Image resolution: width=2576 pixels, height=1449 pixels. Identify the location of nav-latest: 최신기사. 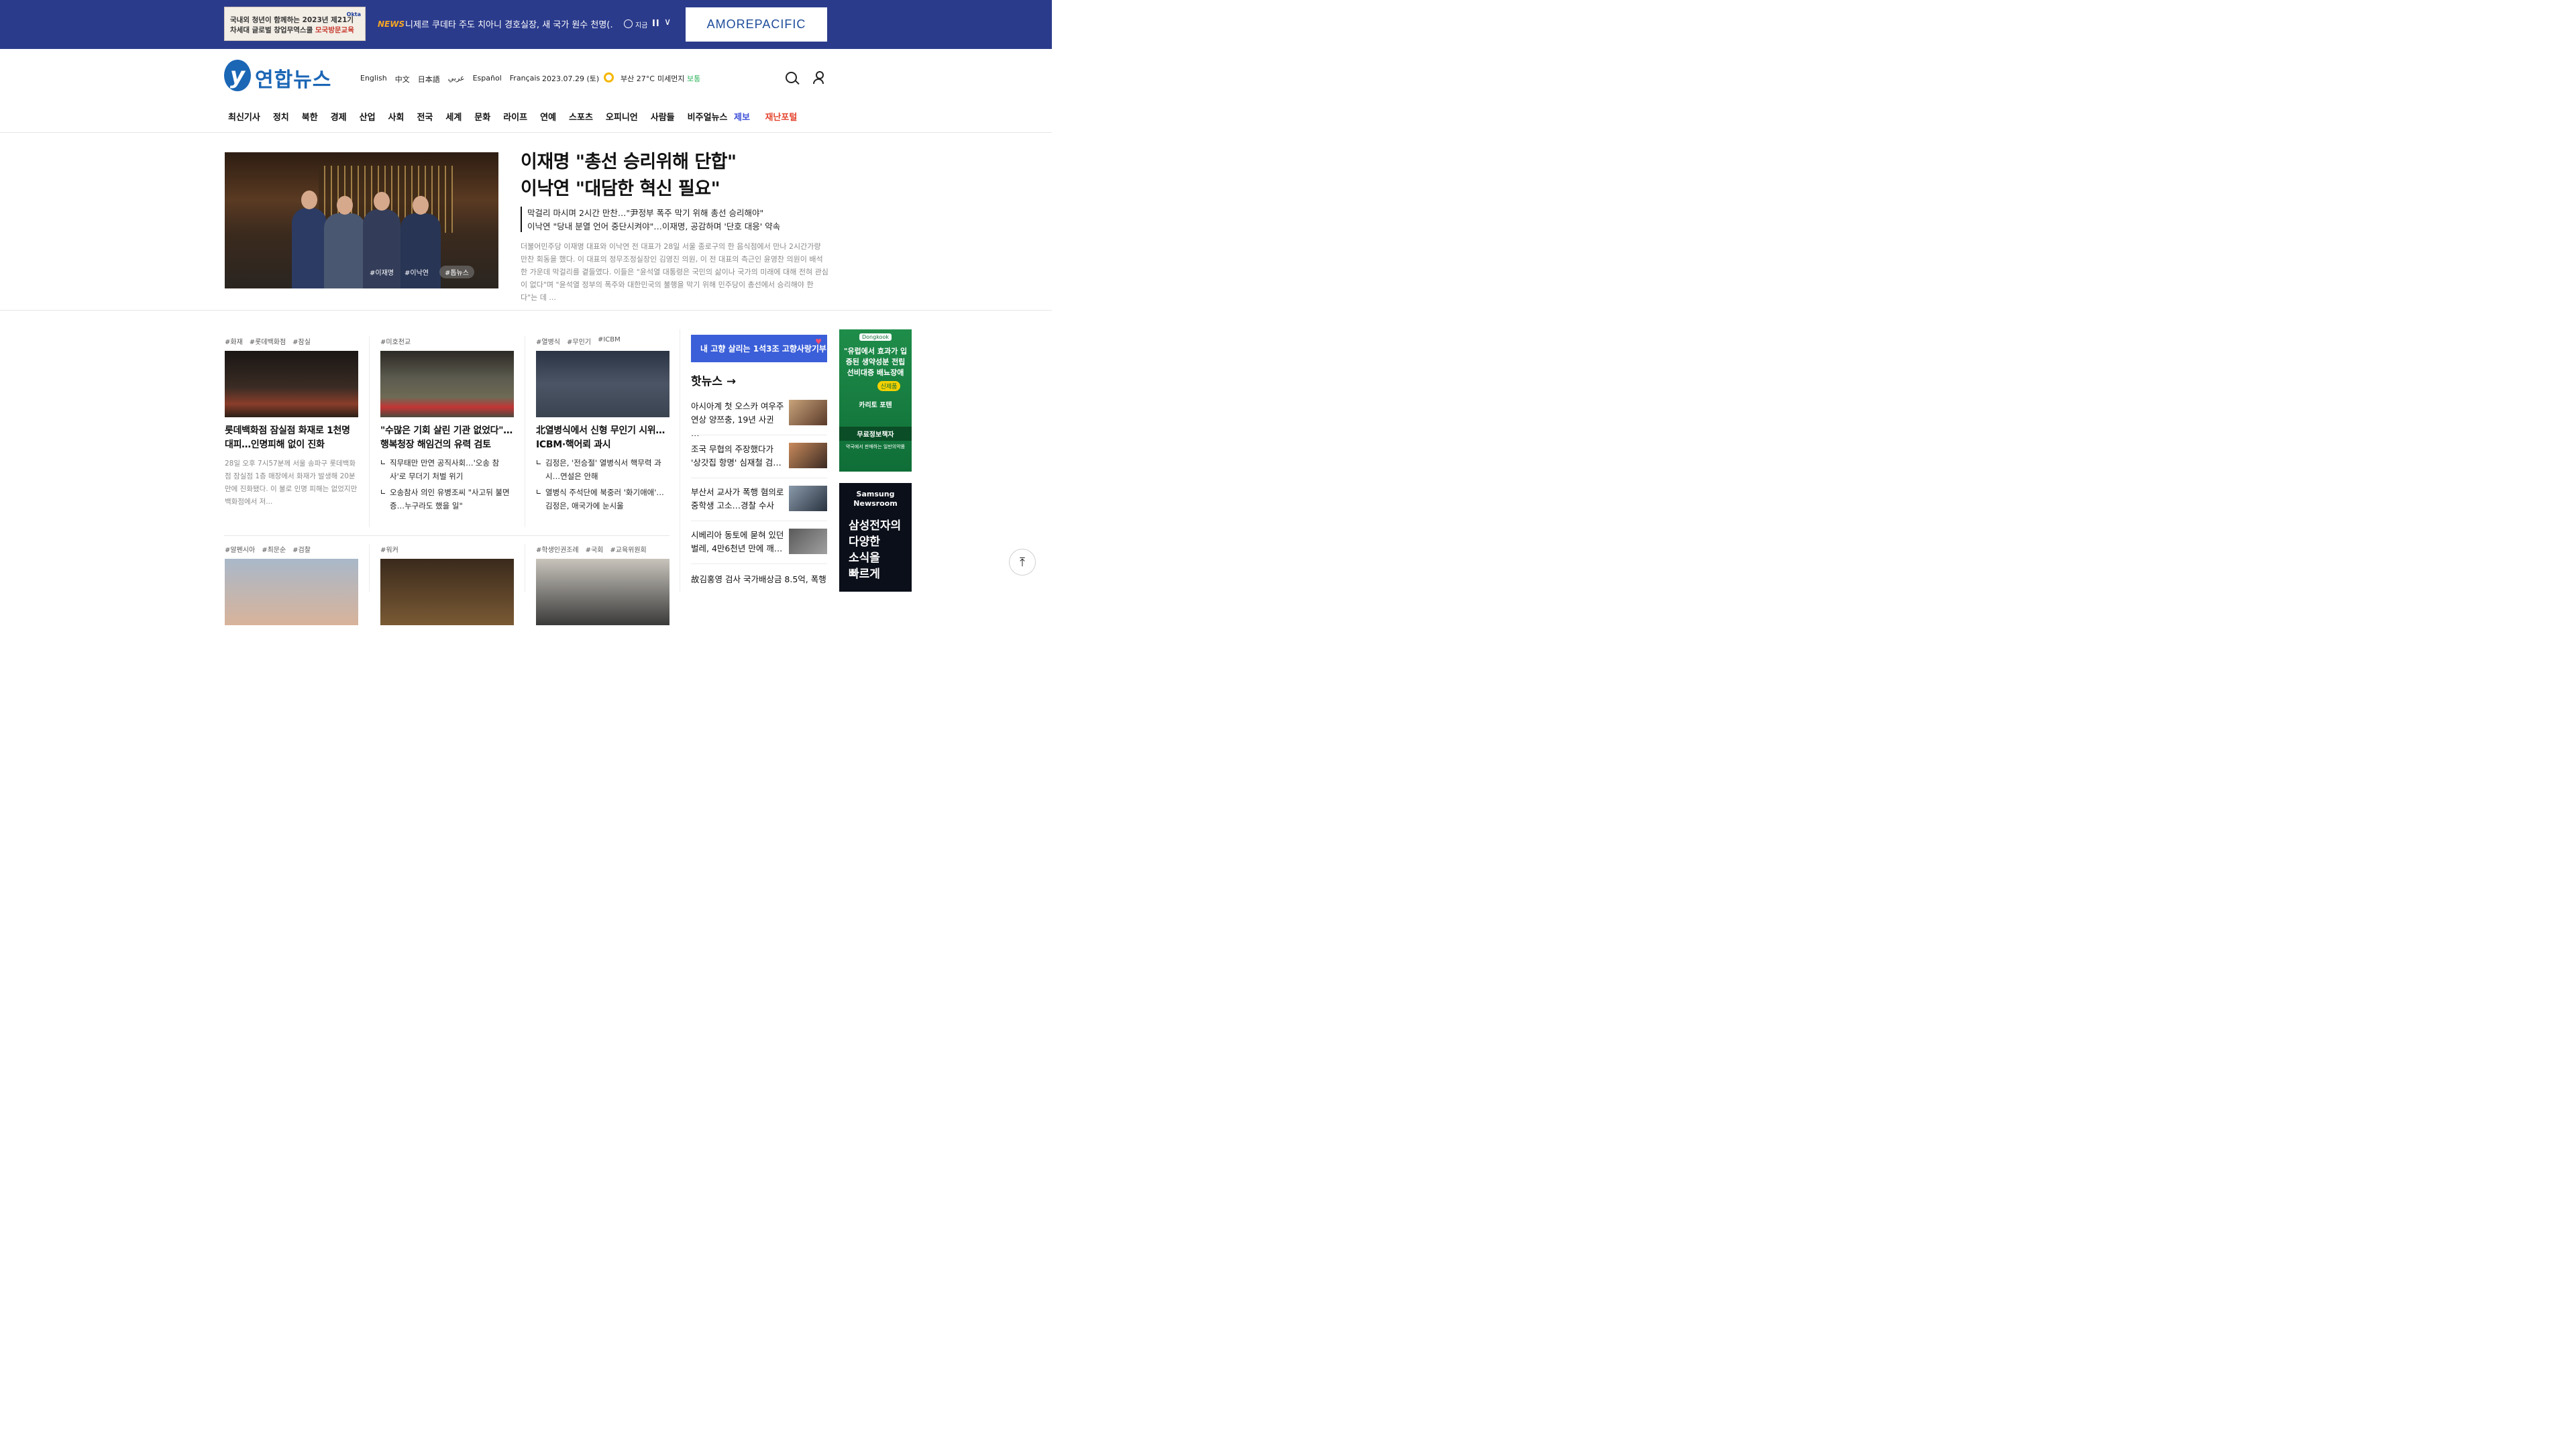
(244, 116).